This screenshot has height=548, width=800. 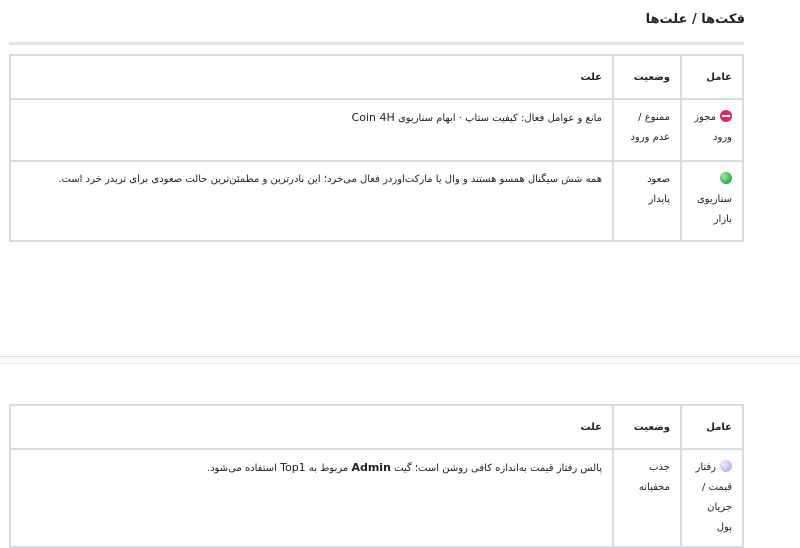 I want to click on factor-cell: رفتار قیمت / جریان پول, so click(x=712, y=498).